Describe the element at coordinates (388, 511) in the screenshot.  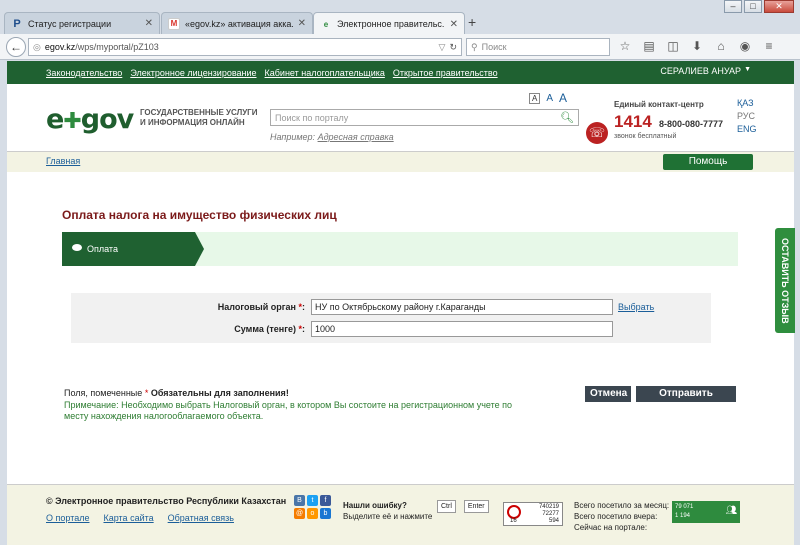
I see `error-report: Нашли ошибку? Выделите её и нажмите` at that location.